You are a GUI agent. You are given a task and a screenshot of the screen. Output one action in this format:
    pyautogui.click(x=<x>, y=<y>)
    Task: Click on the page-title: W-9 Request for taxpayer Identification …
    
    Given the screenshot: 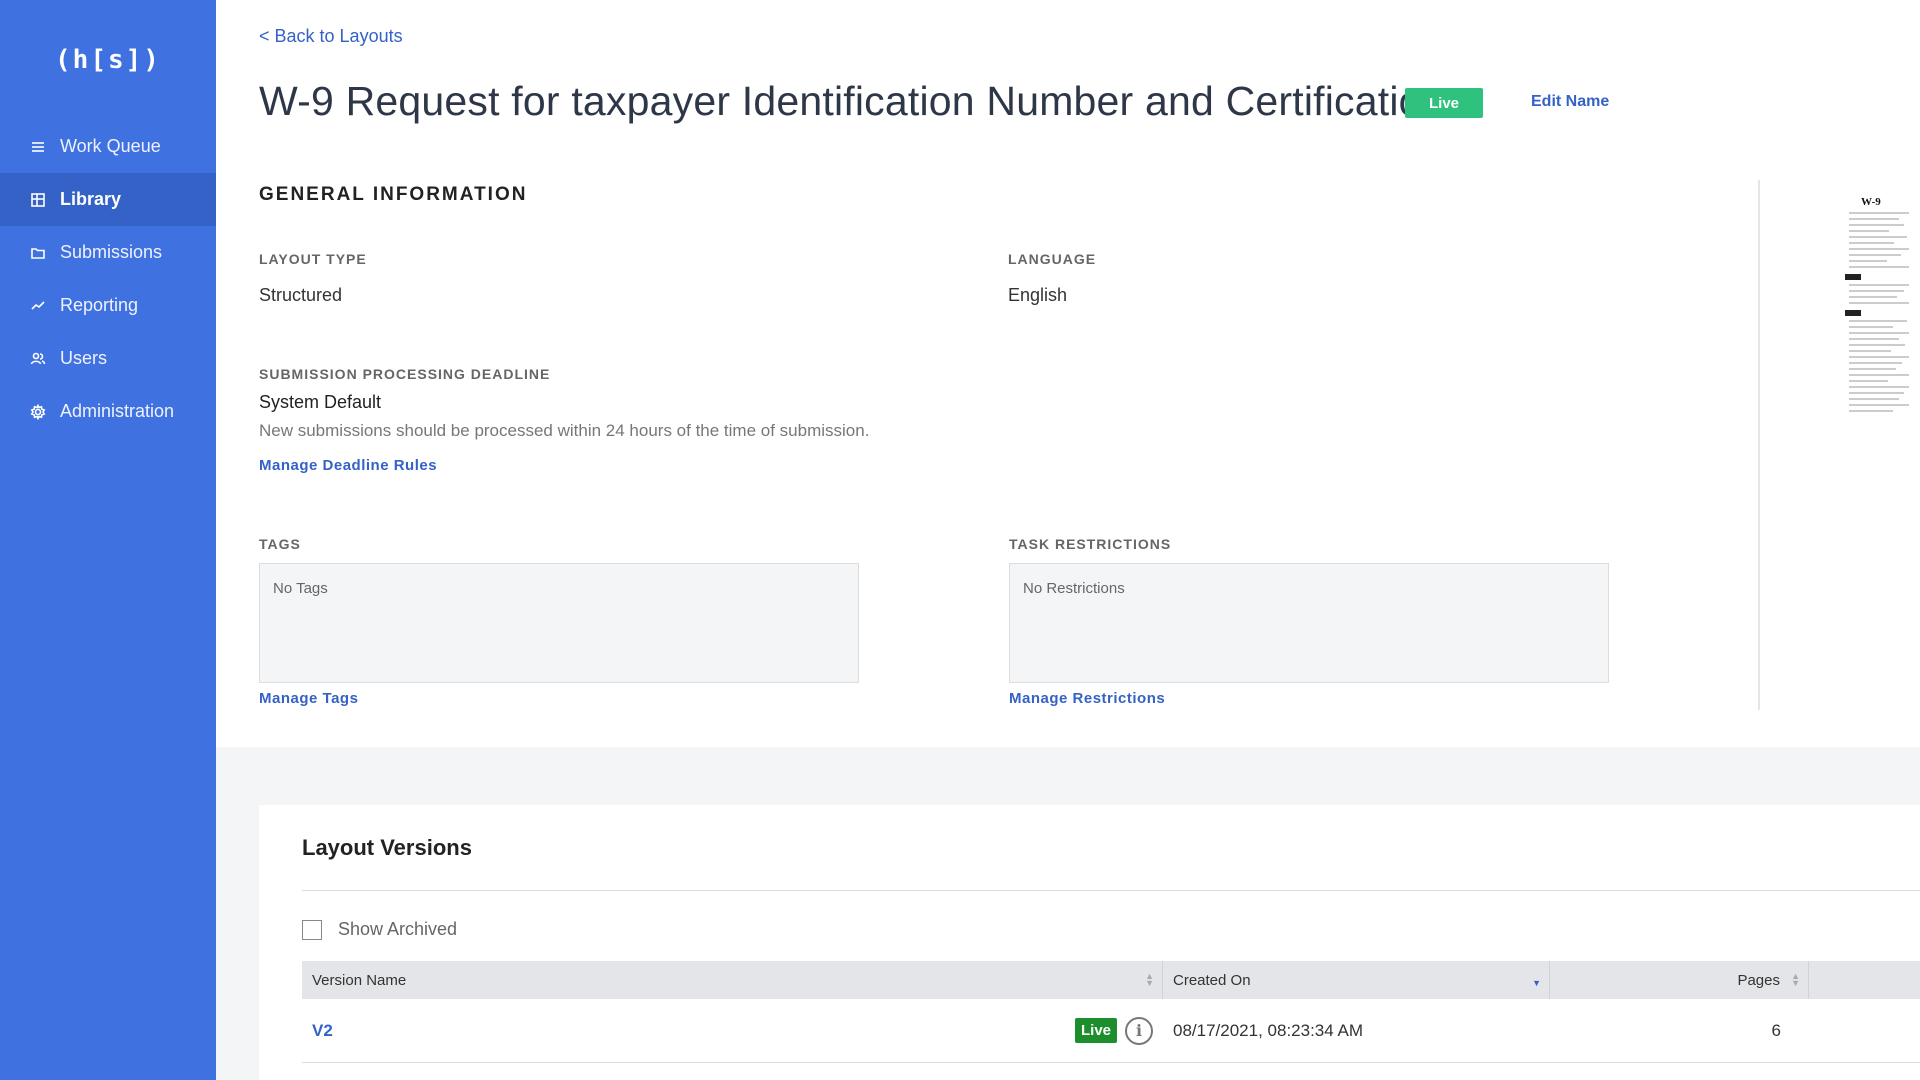 What is the action you would take?
    pyautogui.click(x=852, y=101)
    